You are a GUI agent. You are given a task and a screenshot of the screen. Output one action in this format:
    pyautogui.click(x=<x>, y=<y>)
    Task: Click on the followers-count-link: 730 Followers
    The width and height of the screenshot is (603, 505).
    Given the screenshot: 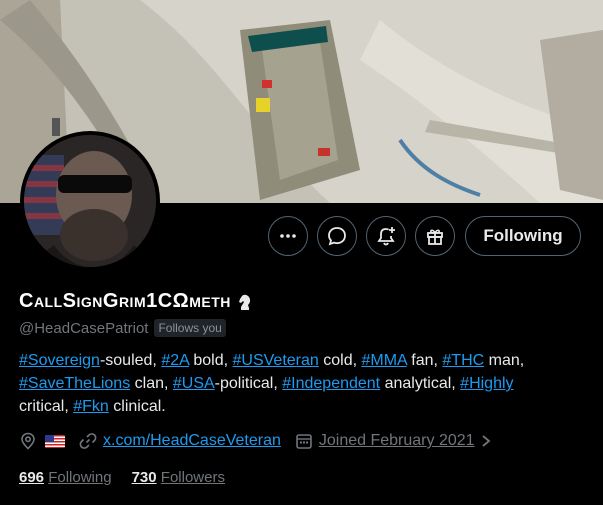 What is the action you would take?
    pyautogui.click(x=178, y=477)
    